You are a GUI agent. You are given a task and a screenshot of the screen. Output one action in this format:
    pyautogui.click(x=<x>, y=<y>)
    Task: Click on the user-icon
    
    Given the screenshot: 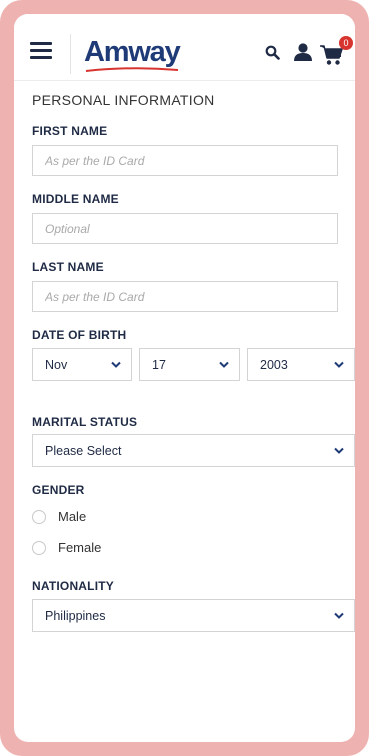 What is the action you would take?
    pyautogui.click(x=303, y=52)
    